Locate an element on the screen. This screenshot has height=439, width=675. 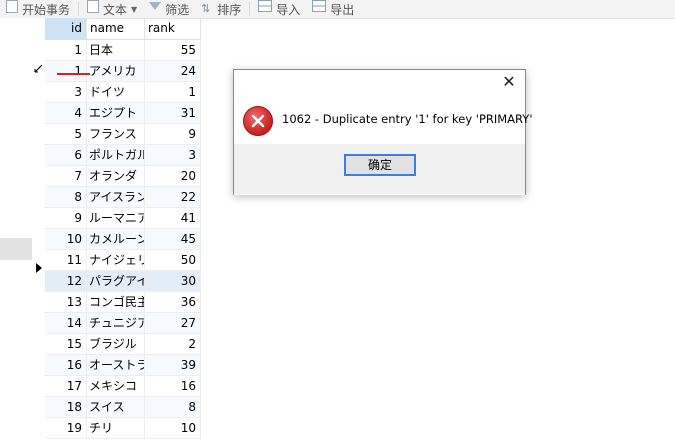
ok-button: 确定 is located at coordinates (380, 165).